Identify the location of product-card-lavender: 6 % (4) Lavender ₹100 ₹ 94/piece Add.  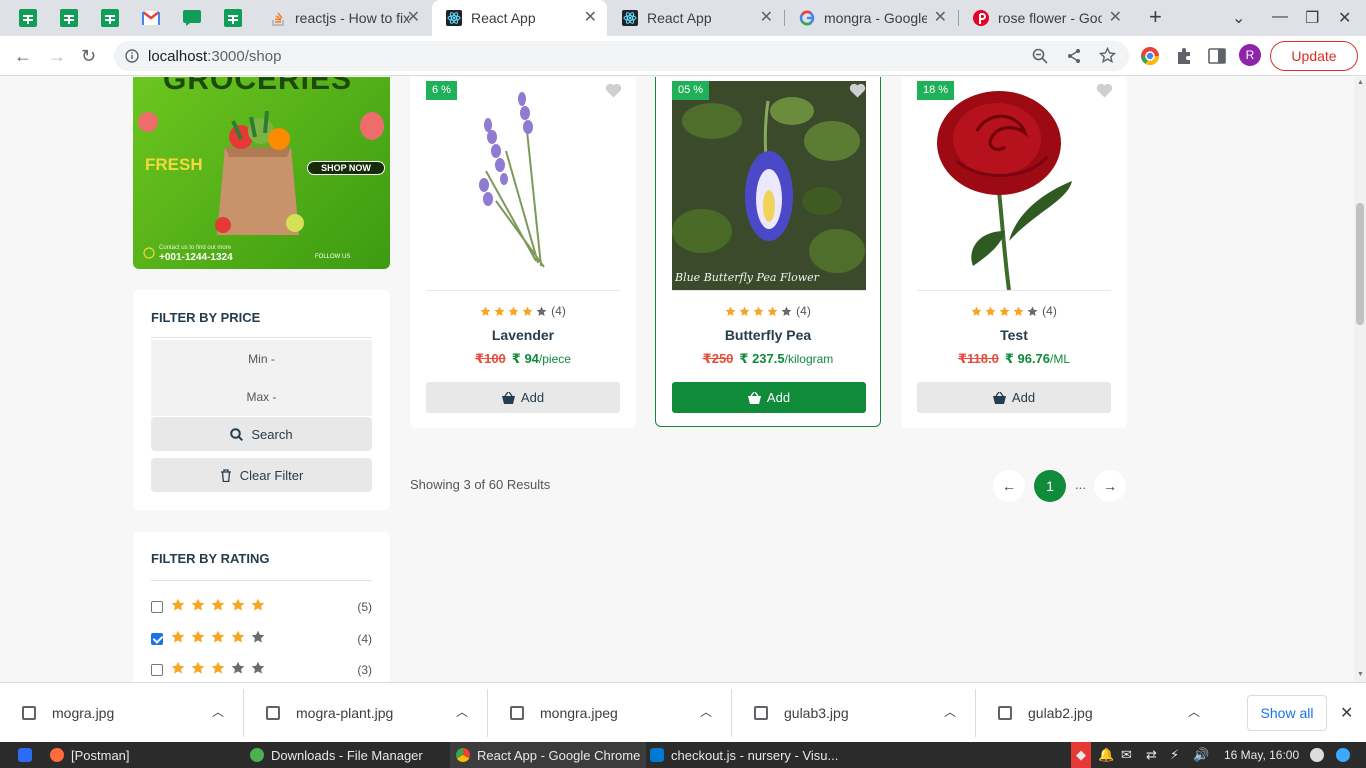
(523, 252).